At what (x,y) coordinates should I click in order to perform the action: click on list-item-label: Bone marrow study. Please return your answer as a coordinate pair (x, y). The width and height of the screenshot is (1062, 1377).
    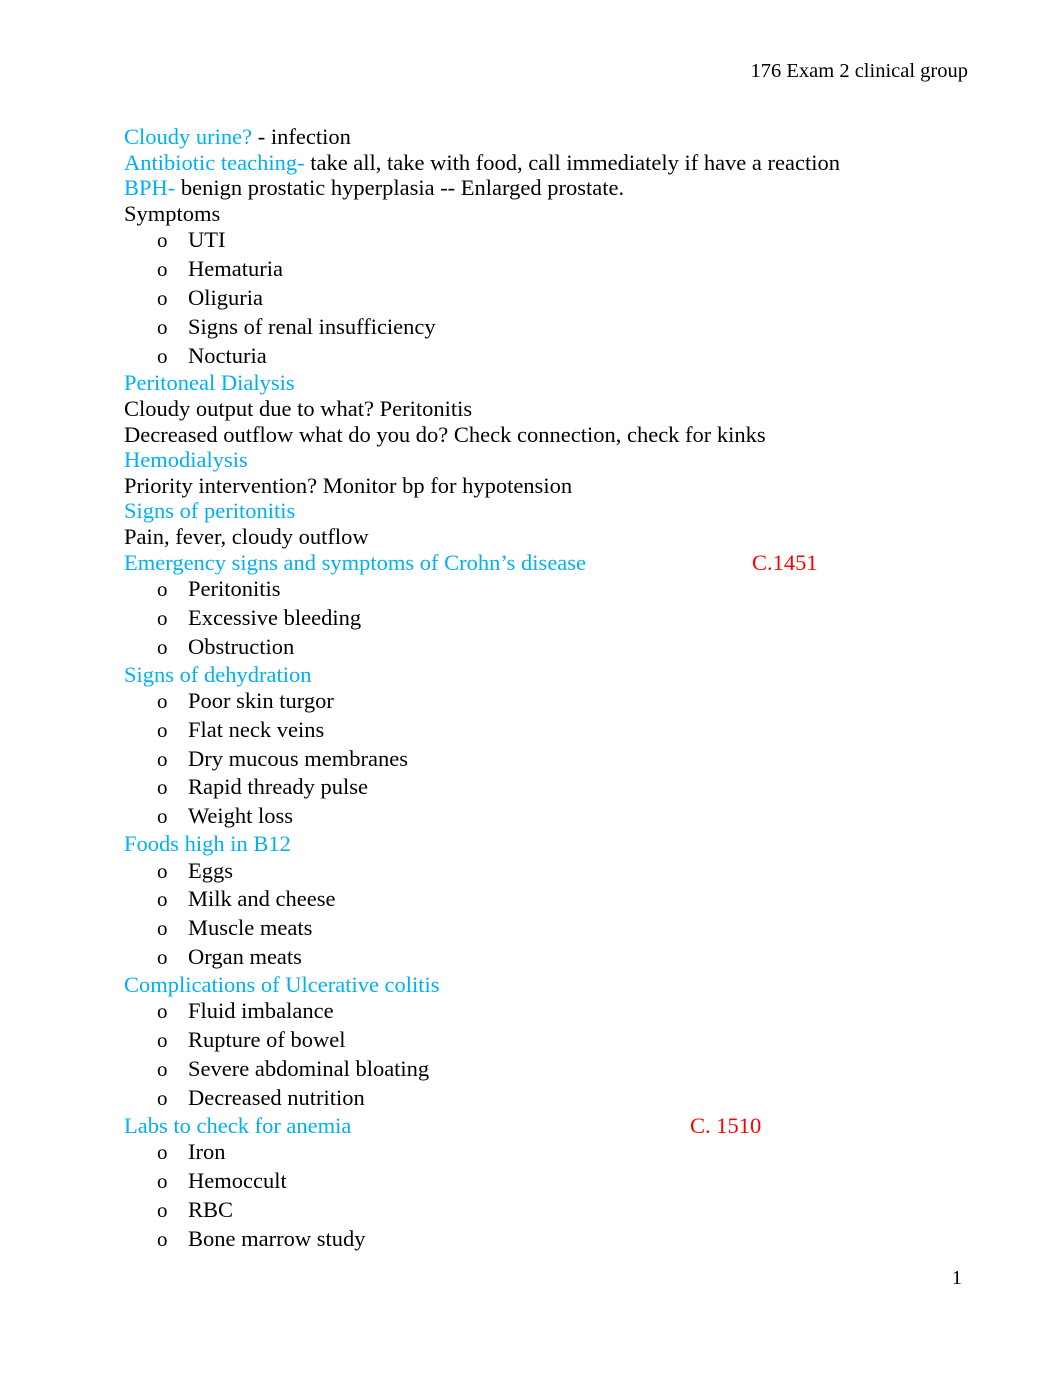
    Looking at the image, I should click on (277, 1238).